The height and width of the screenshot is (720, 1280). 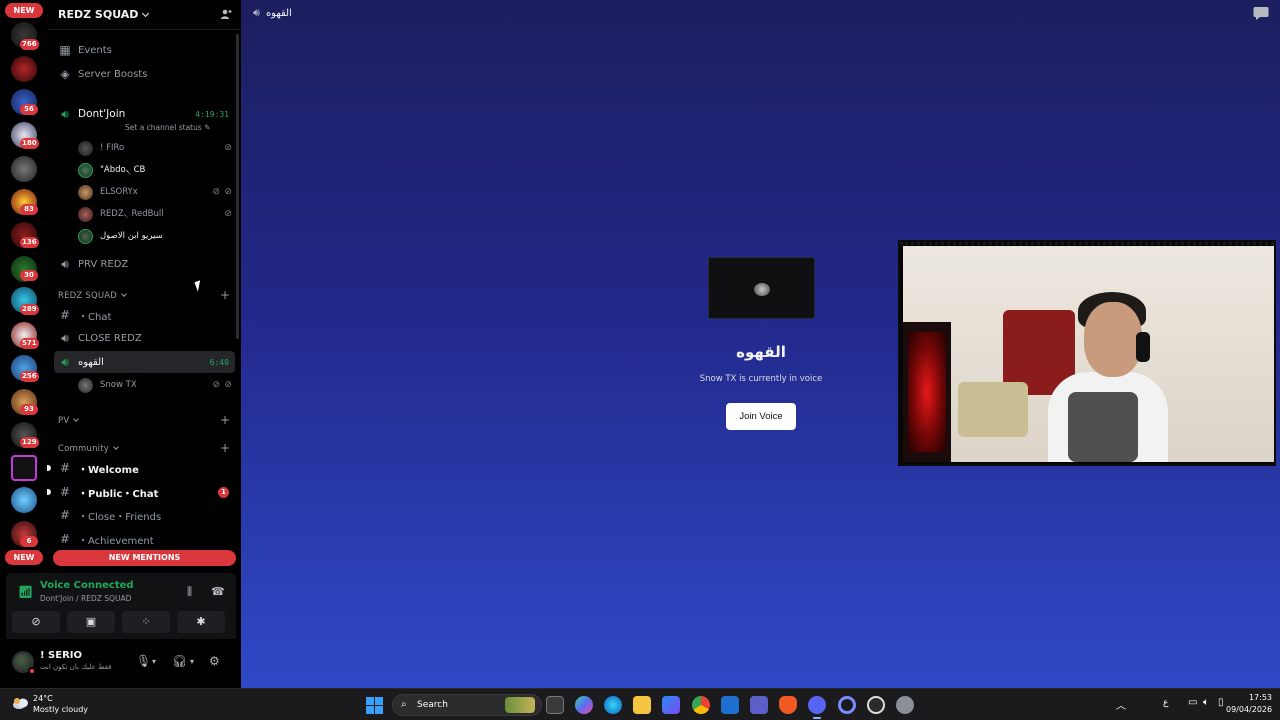 What do you see at coordinates (613, 705) in the screenshot?
I see `edge-browser-icon` at bounding box center [613, 705].